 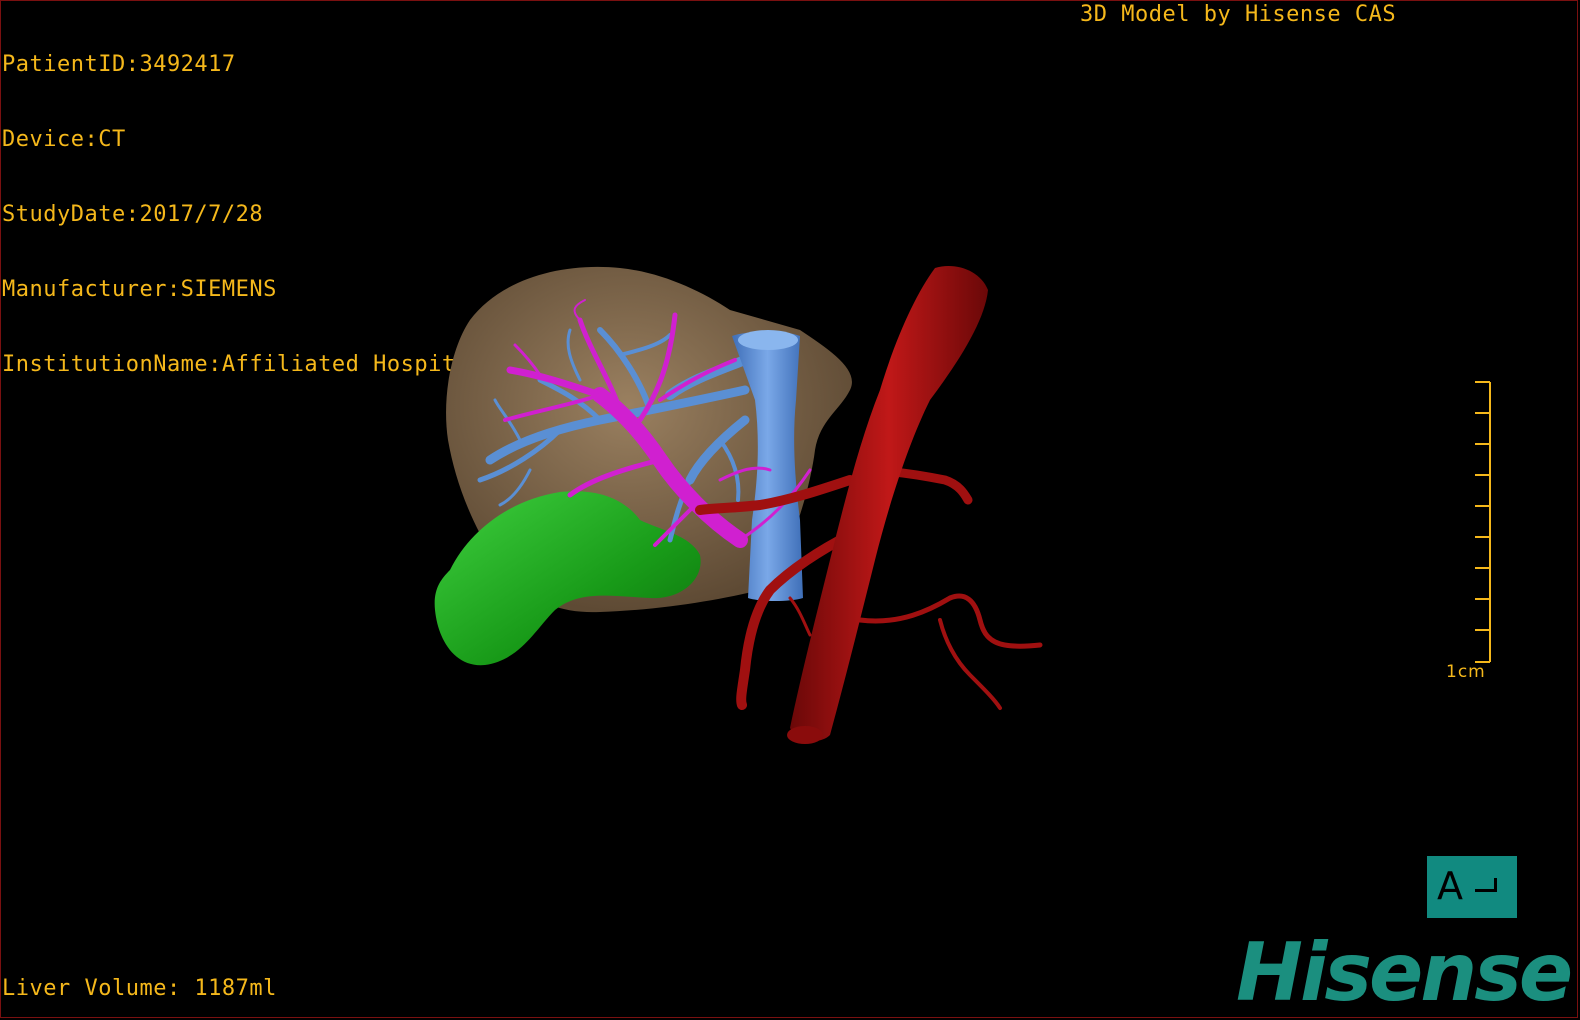 I want to click on hisense-logo: Hisense, so click(x=1404, y=972).